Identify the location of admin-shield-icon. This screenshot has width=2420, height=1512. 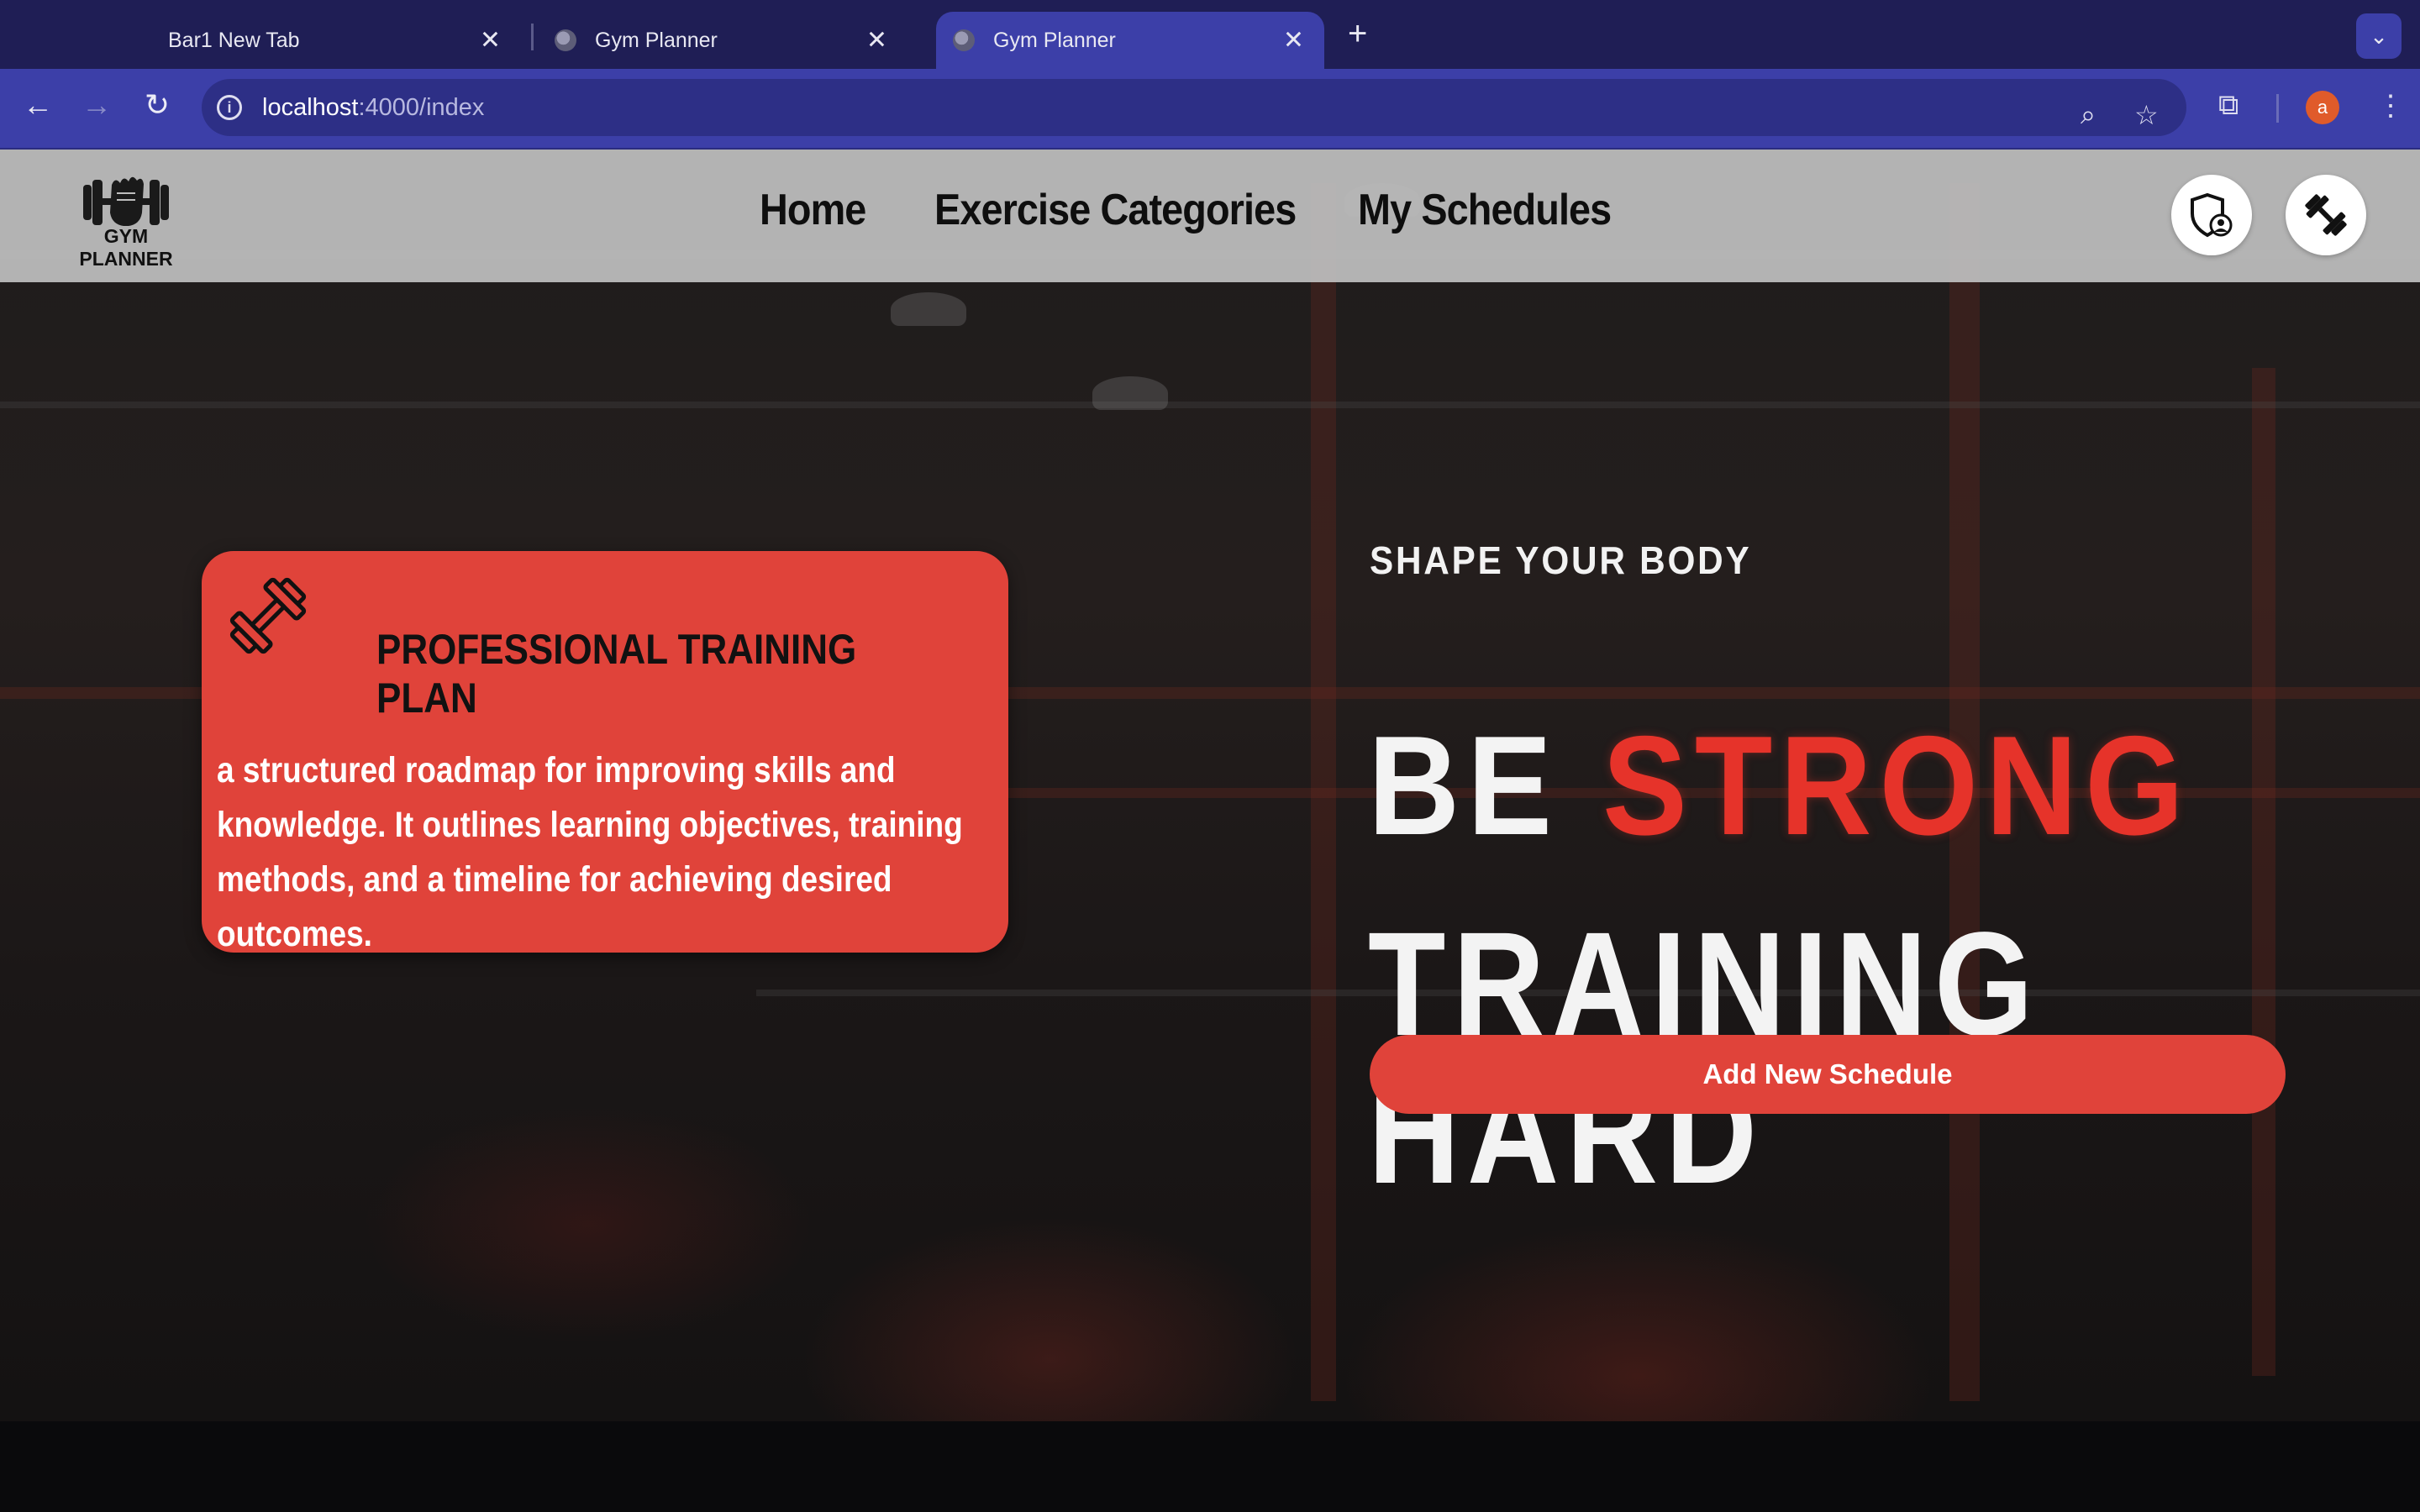
(2212, 215).